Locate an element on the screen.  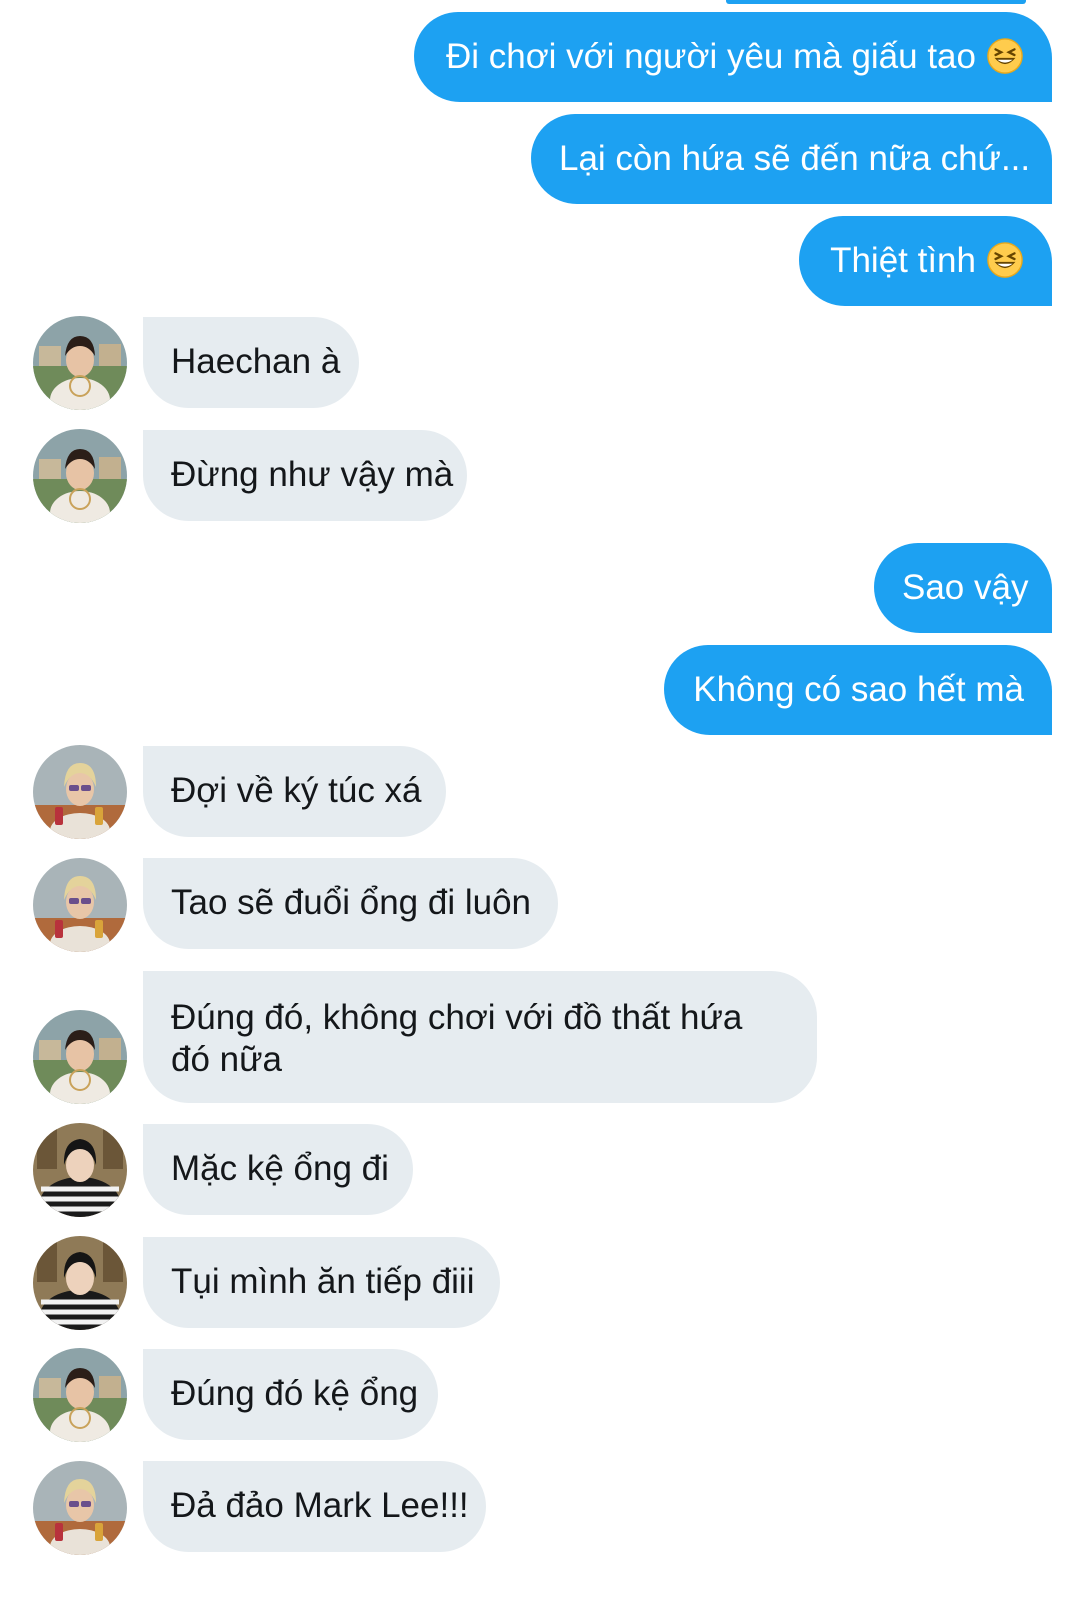
previous-message-bubble-edge is located at coordinates (876, 2).